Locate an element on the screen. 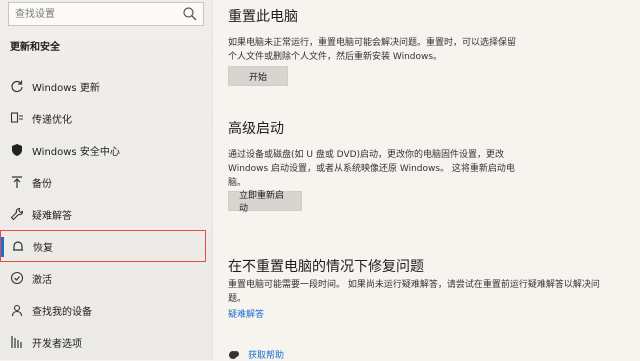 The image size is (640, 361). person-pin-icon is located at coordinates (17, 310).